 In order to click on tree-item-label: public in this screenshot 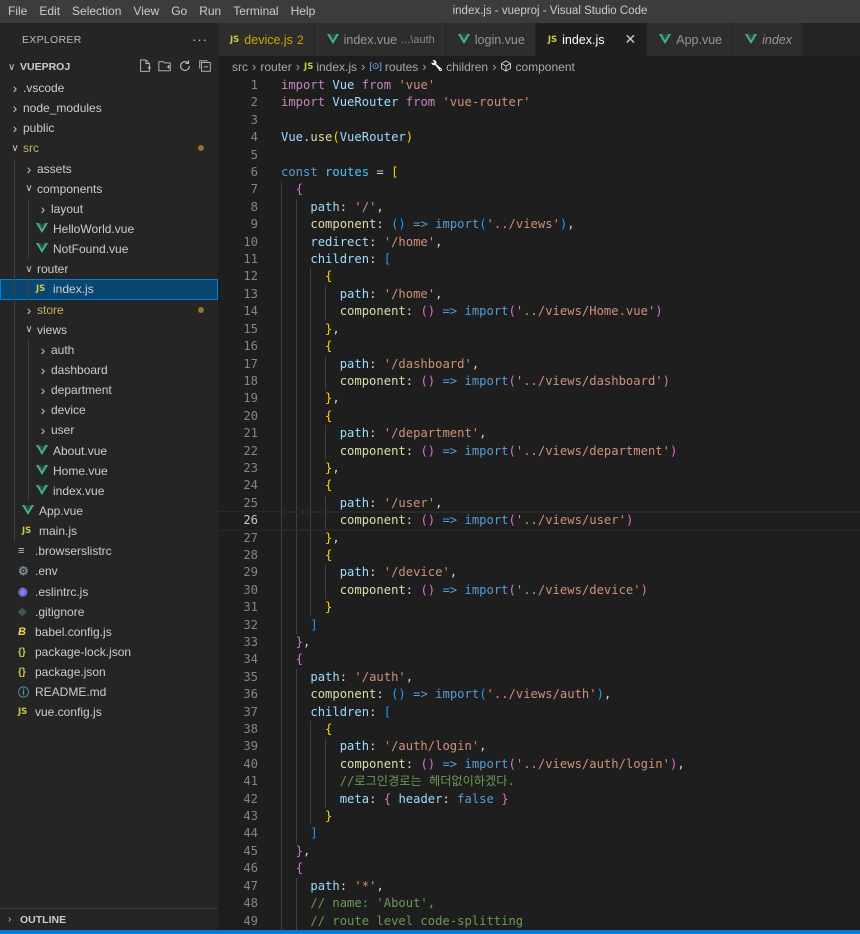, I will do `click(39, 128)`.